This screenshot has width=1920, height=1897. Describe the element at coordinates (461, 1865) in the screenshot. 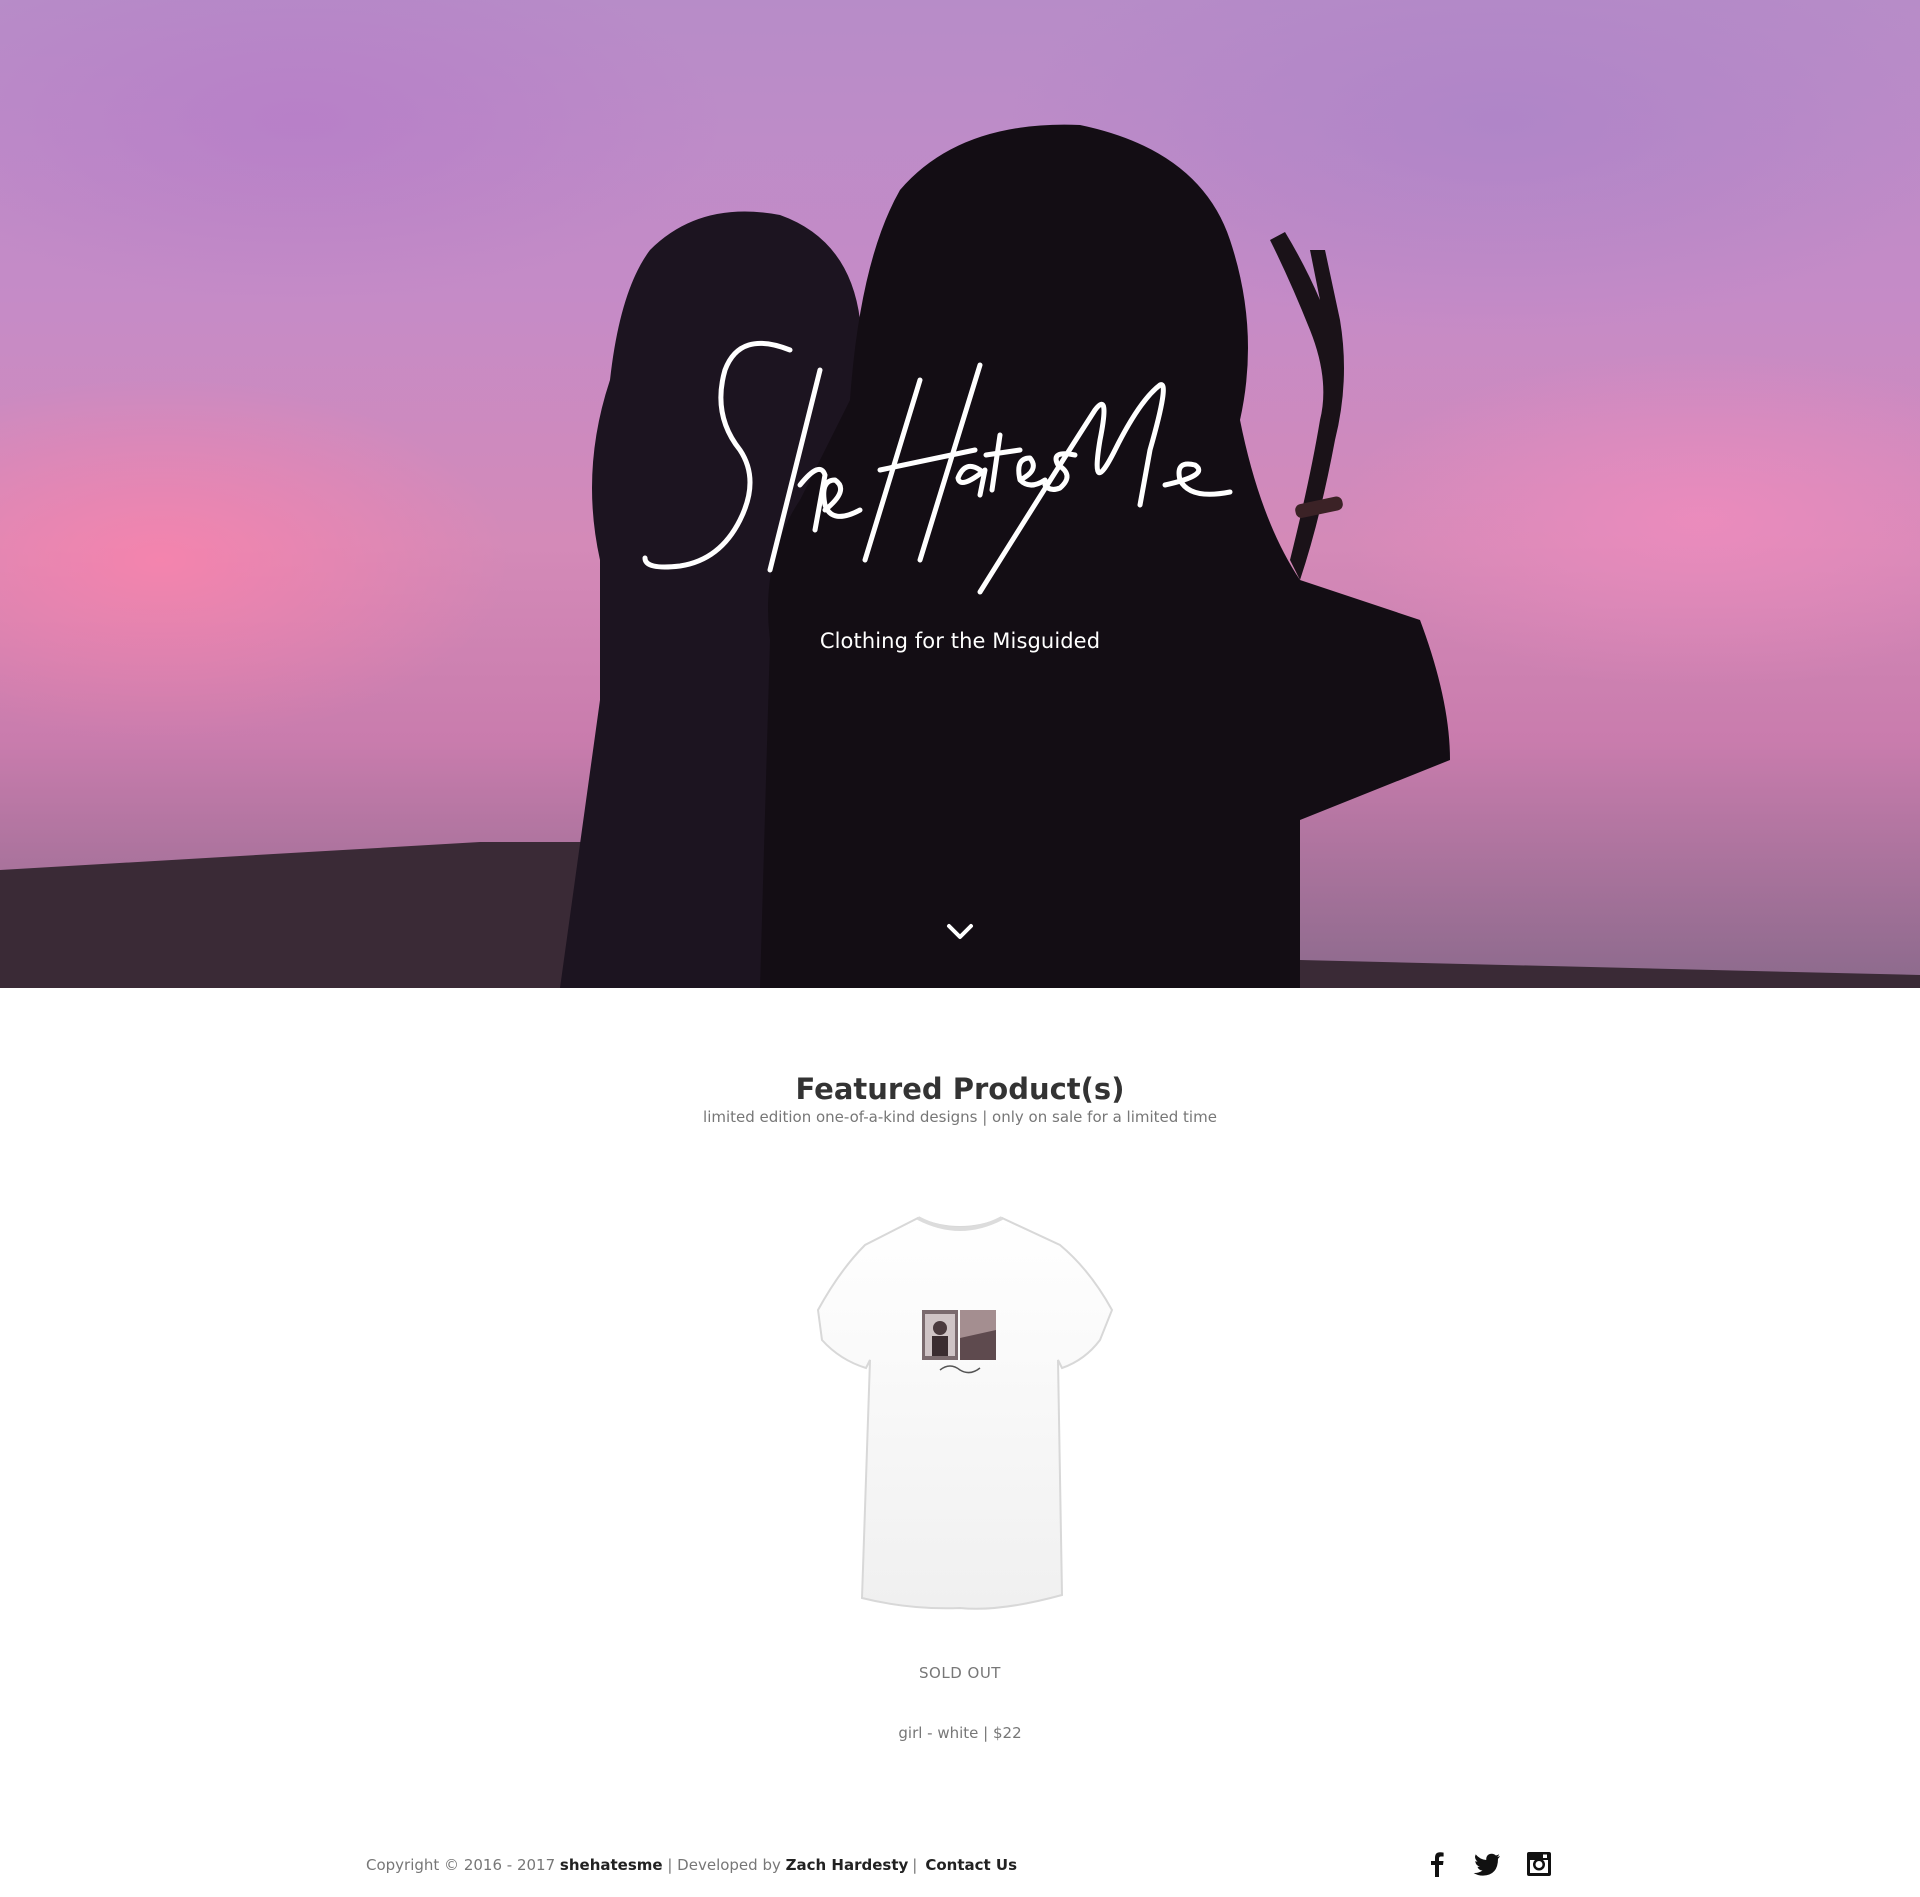

I see `copyright-text: Copyright © 2016 - 2017` at that location.